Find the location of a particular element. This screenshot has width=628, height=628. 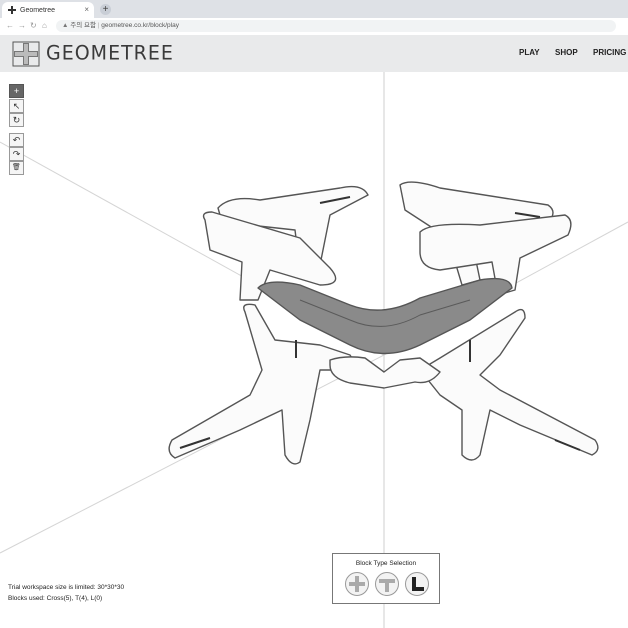

browser-tab: Geometree × is located at coordinates (48, 10).